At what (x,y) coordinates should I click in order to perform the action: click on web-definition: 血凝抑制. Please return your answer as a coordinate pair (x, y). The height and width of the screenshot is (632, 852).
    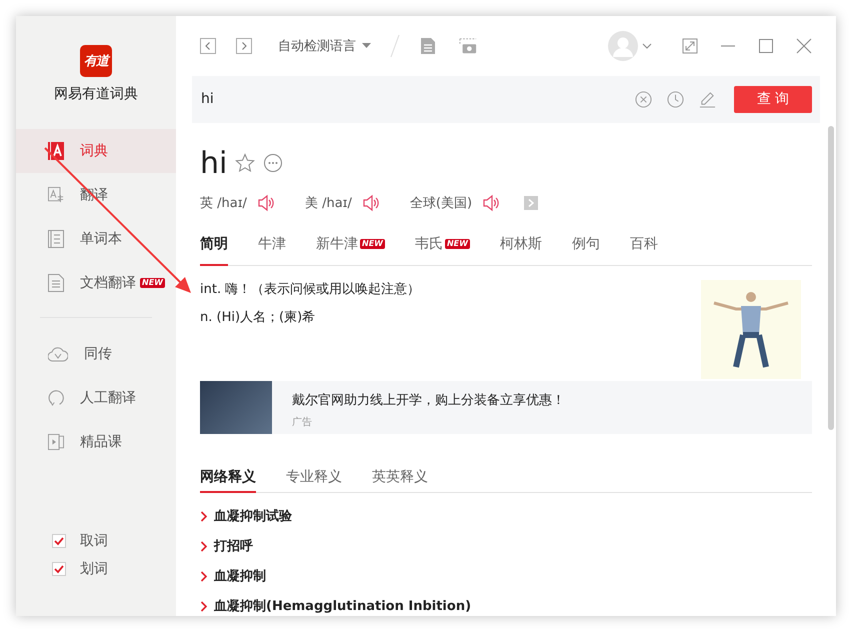
    Looking at the image, I should click on (240, 576).